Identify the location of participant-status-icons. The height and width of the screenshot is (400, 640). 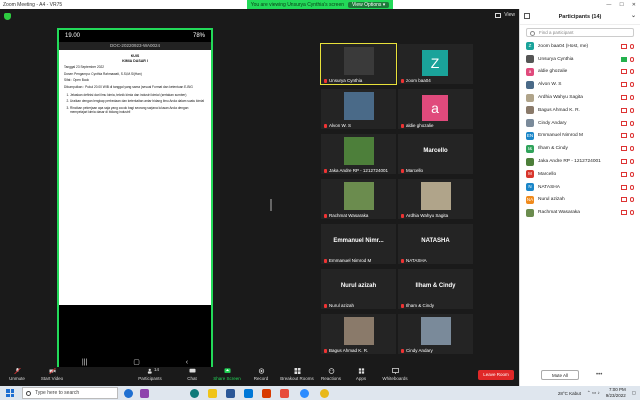
(627, 149).